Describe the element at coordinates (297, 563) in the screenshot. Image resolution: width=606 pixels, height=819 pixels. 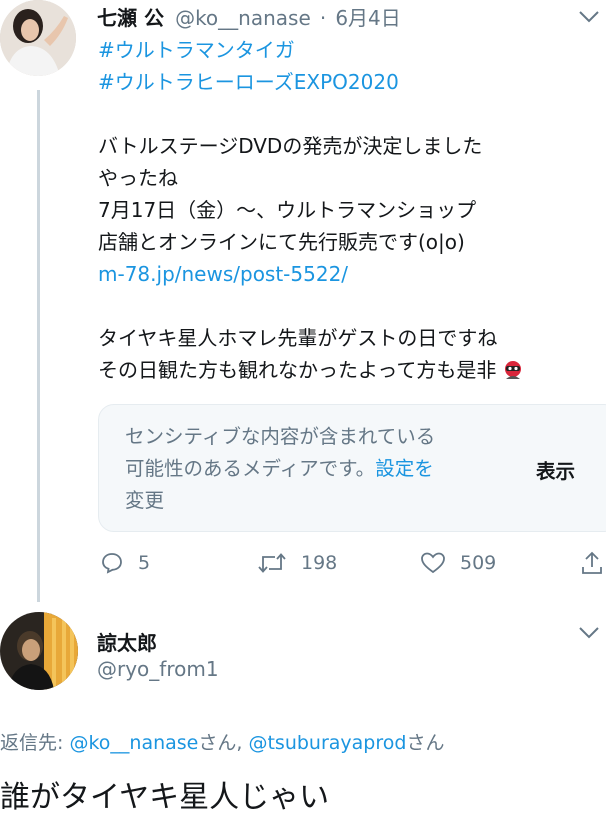
I see `retweet-action: 198` at that location.